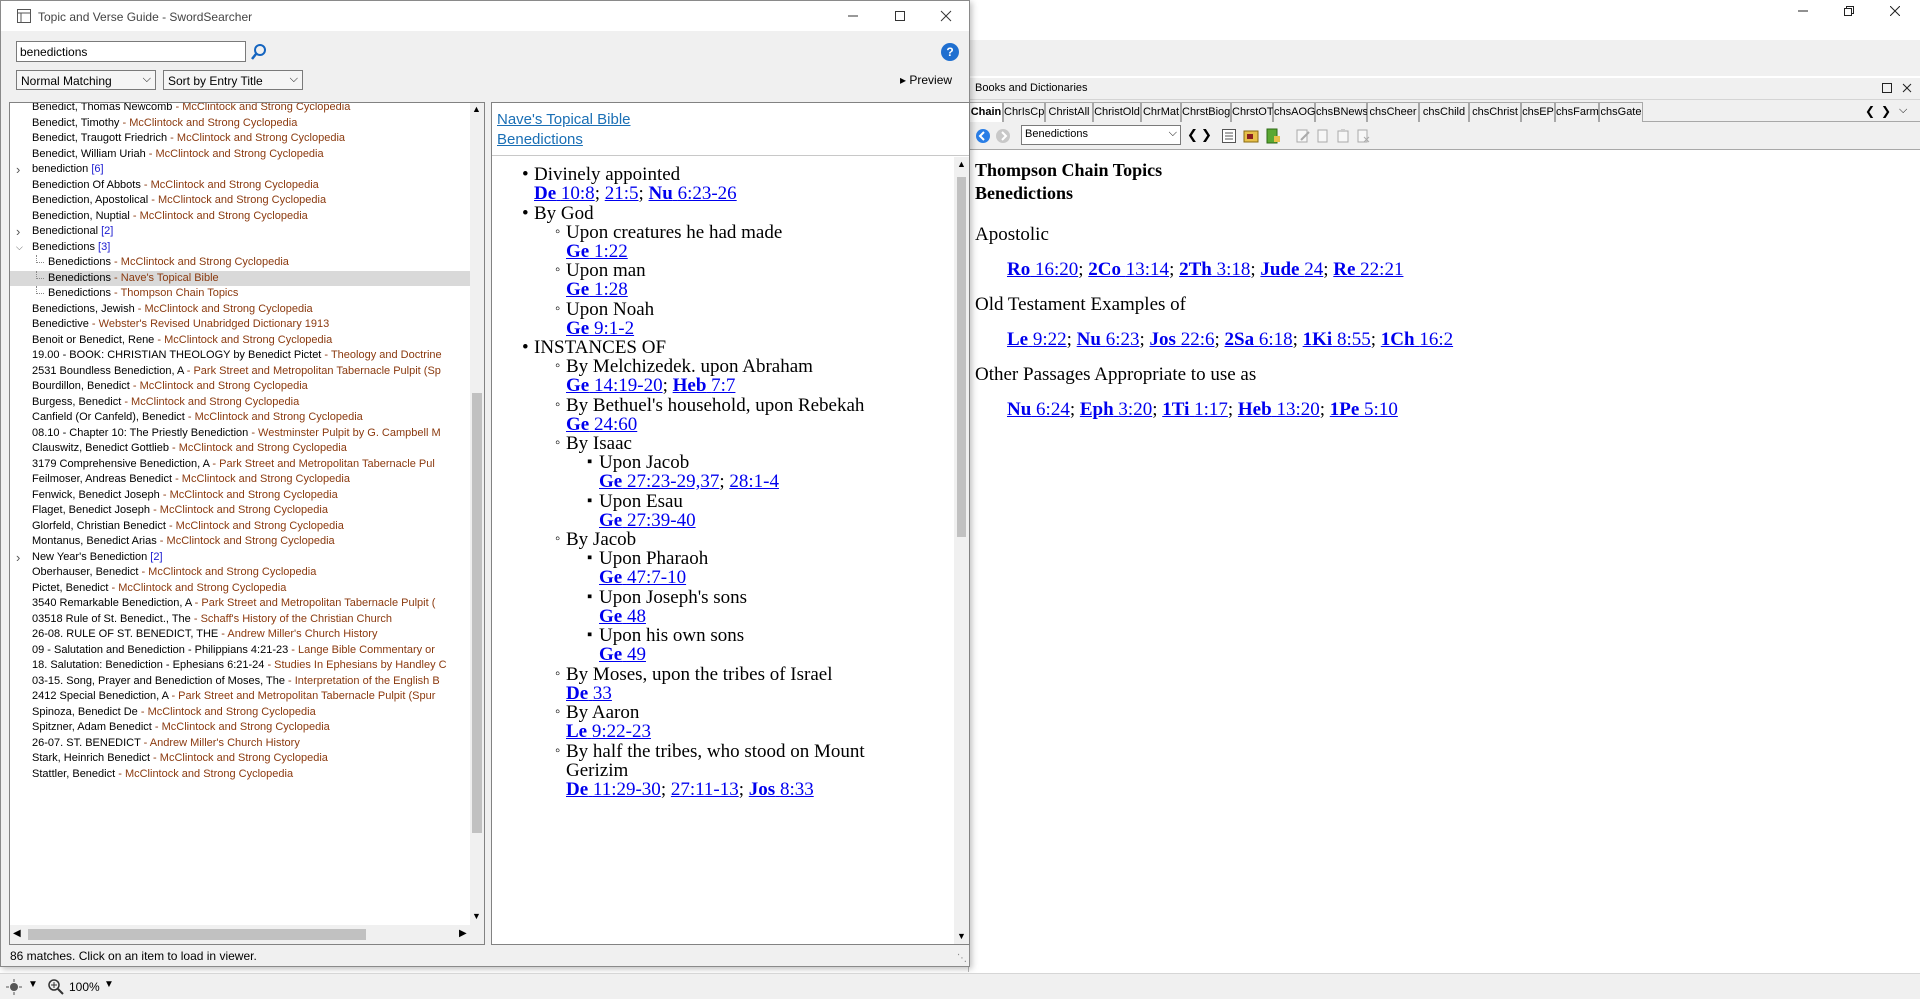  What do you see at coordinates (1069, 112) in the screenshot?
I see `tab-christall: ChristAll` at bounding box center [1069, 112].